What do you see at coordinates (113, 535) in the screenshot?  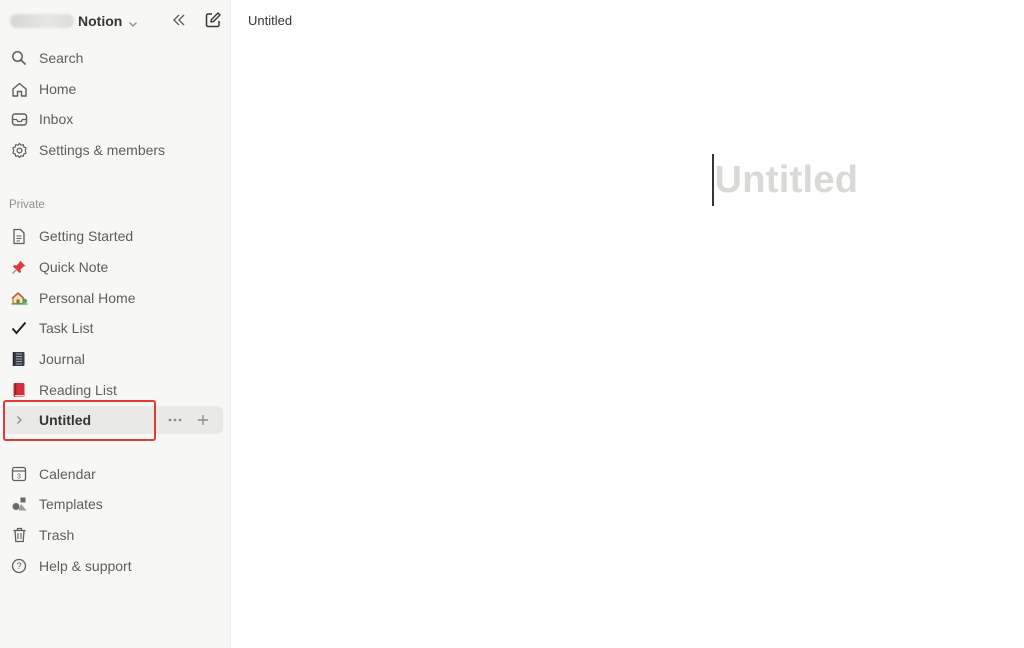 I see `sidebar-item-trash: Trash` at bounding box center [113, 535].